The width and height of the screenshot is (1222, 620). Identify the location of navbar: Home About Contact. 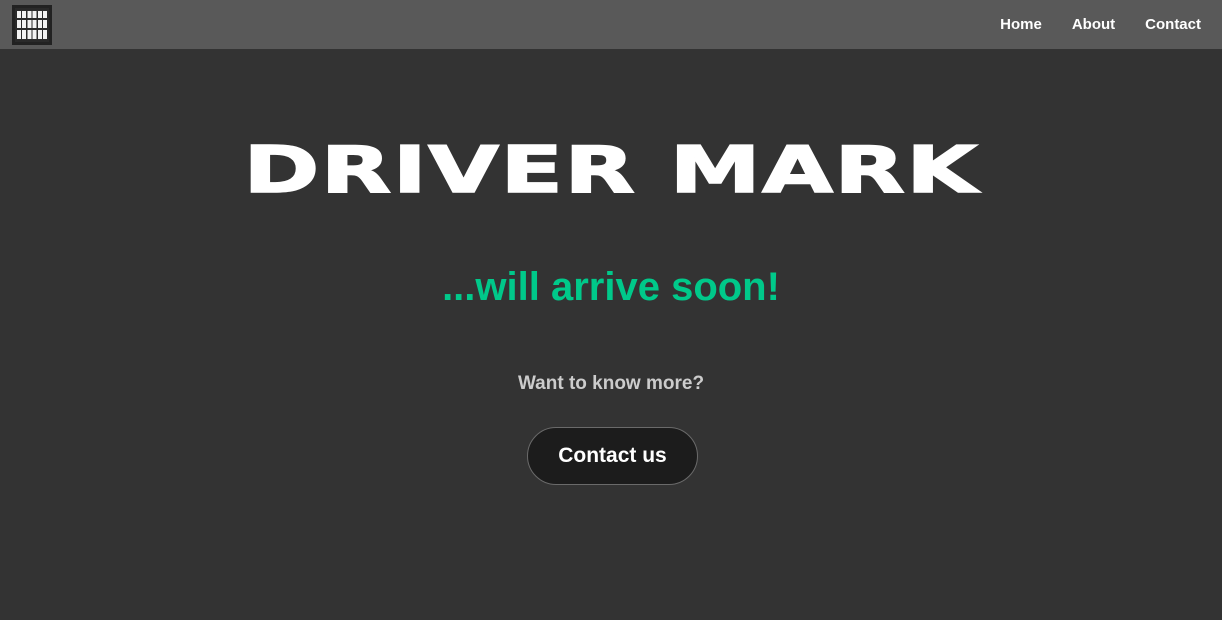
(611, 24).